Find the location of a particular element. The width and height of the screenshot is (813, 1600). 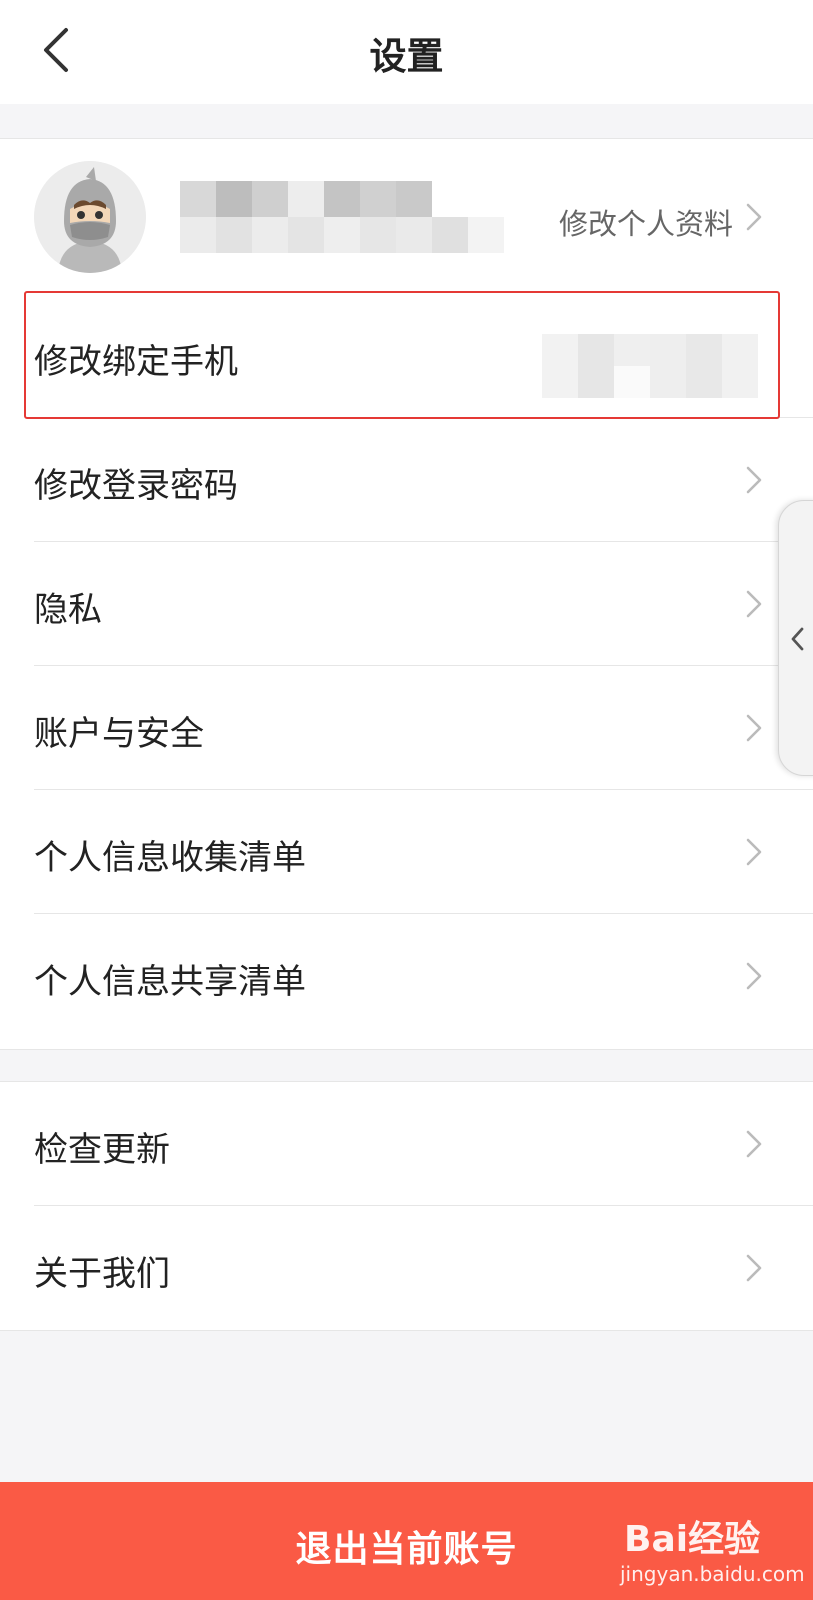

logout-button: 退出当前账号 is located at coordinates (406, 1541).